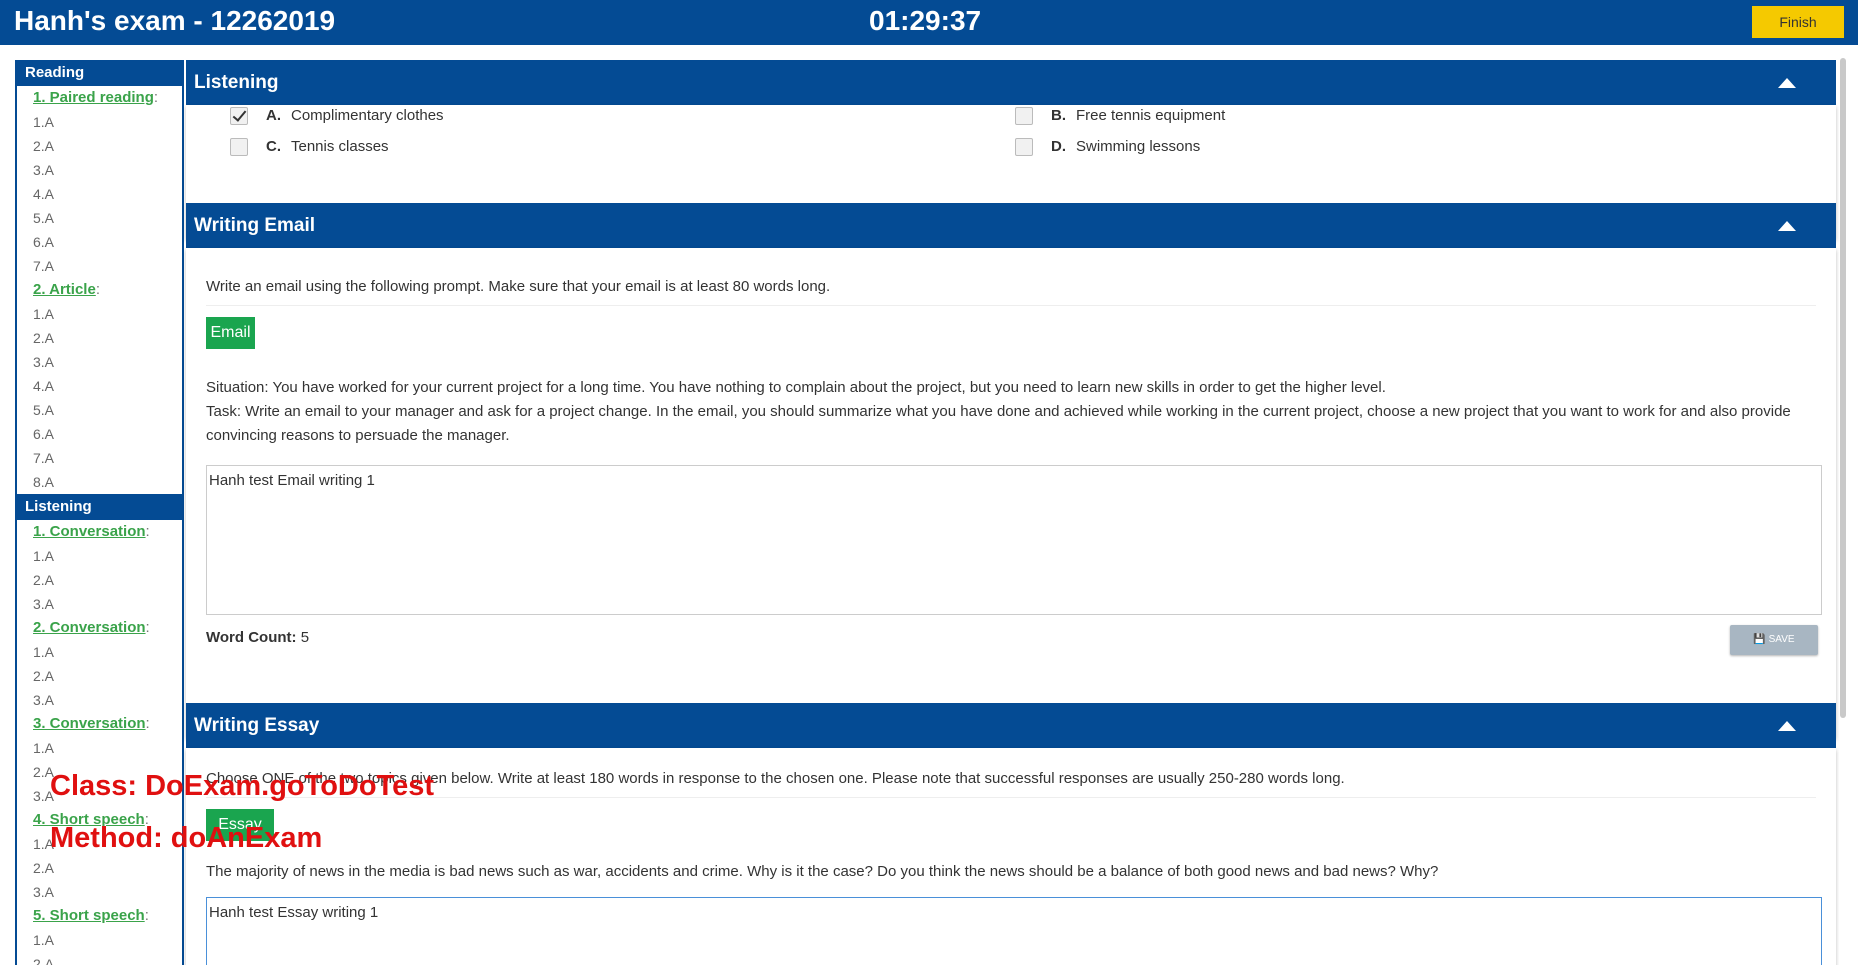  Describe the element at coordinates (99, 532) in the screenshot. I see `sidebar-link-conversation-1: 1. Conversation:` at that location.